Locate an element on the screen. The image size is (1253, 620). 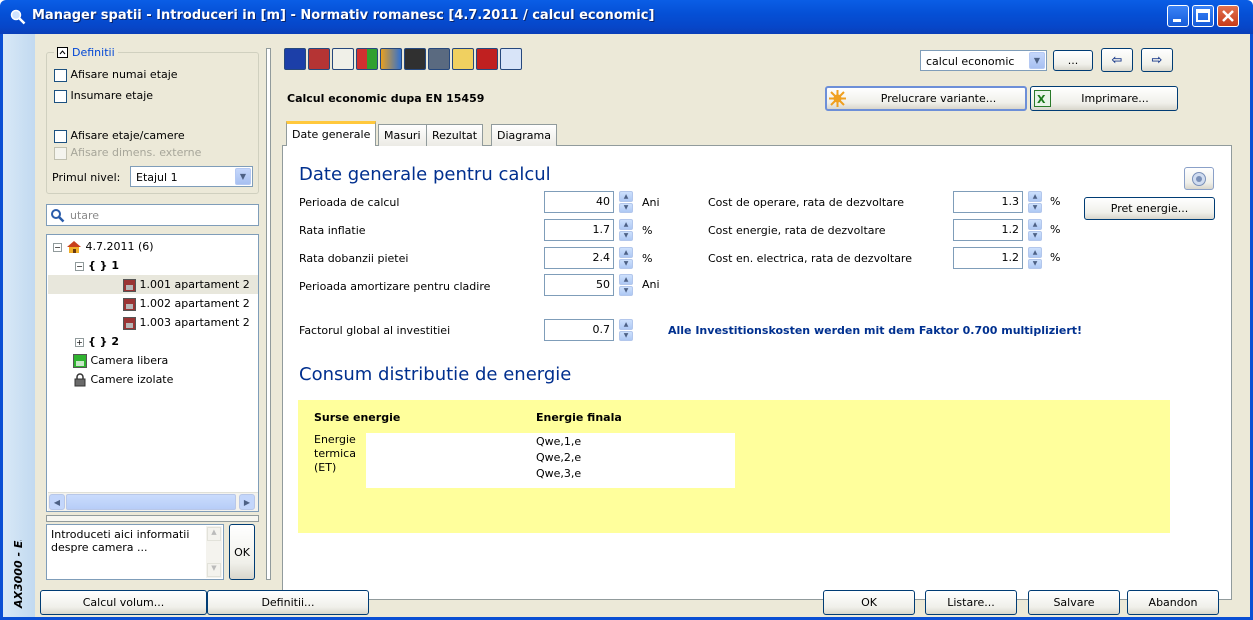
rata-dobanzii-spinner: ▲ ▼ is located at coordinates (626, 258).